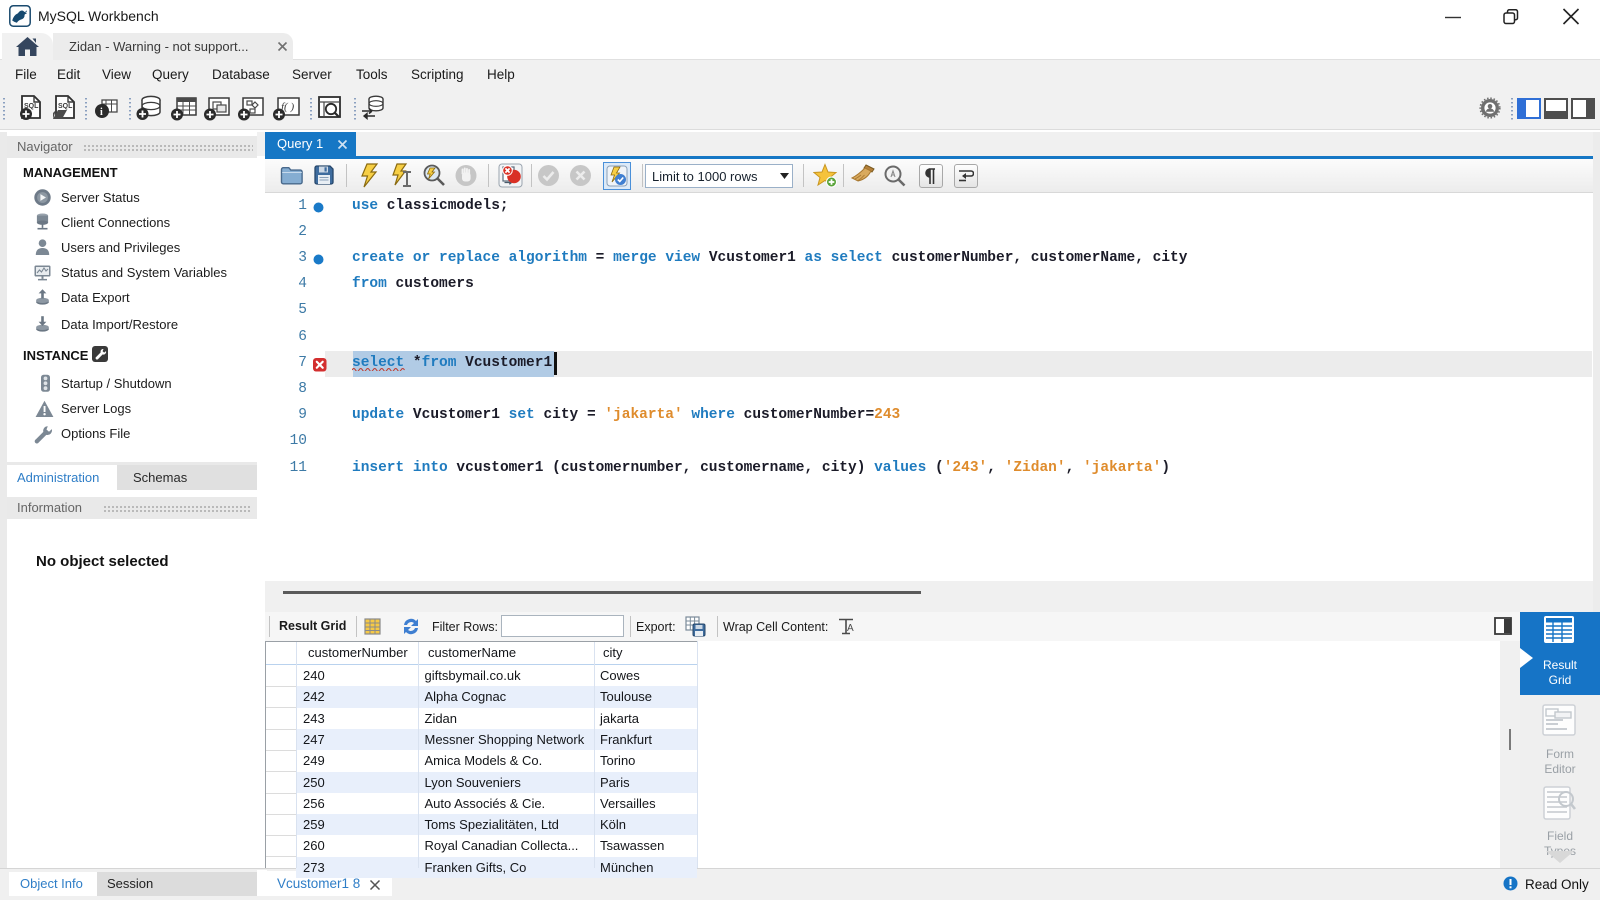  I want to click on svg-text: A, so click(850, 628).